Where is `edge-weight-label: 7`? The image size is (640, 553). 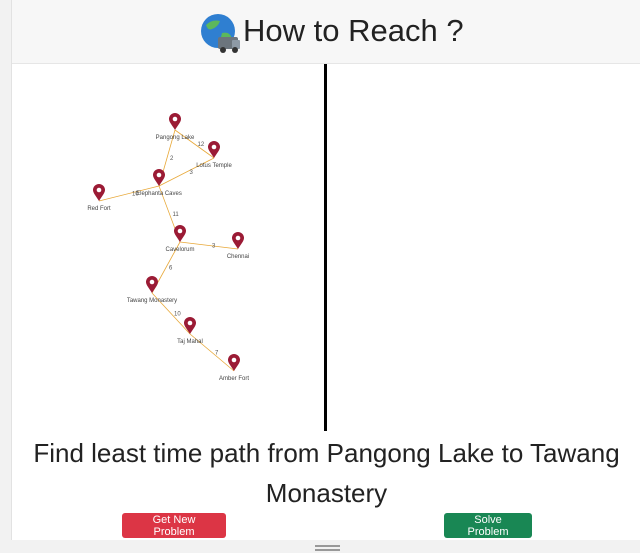 edge-weight-label: 7 is located at coordinates (217, 354).